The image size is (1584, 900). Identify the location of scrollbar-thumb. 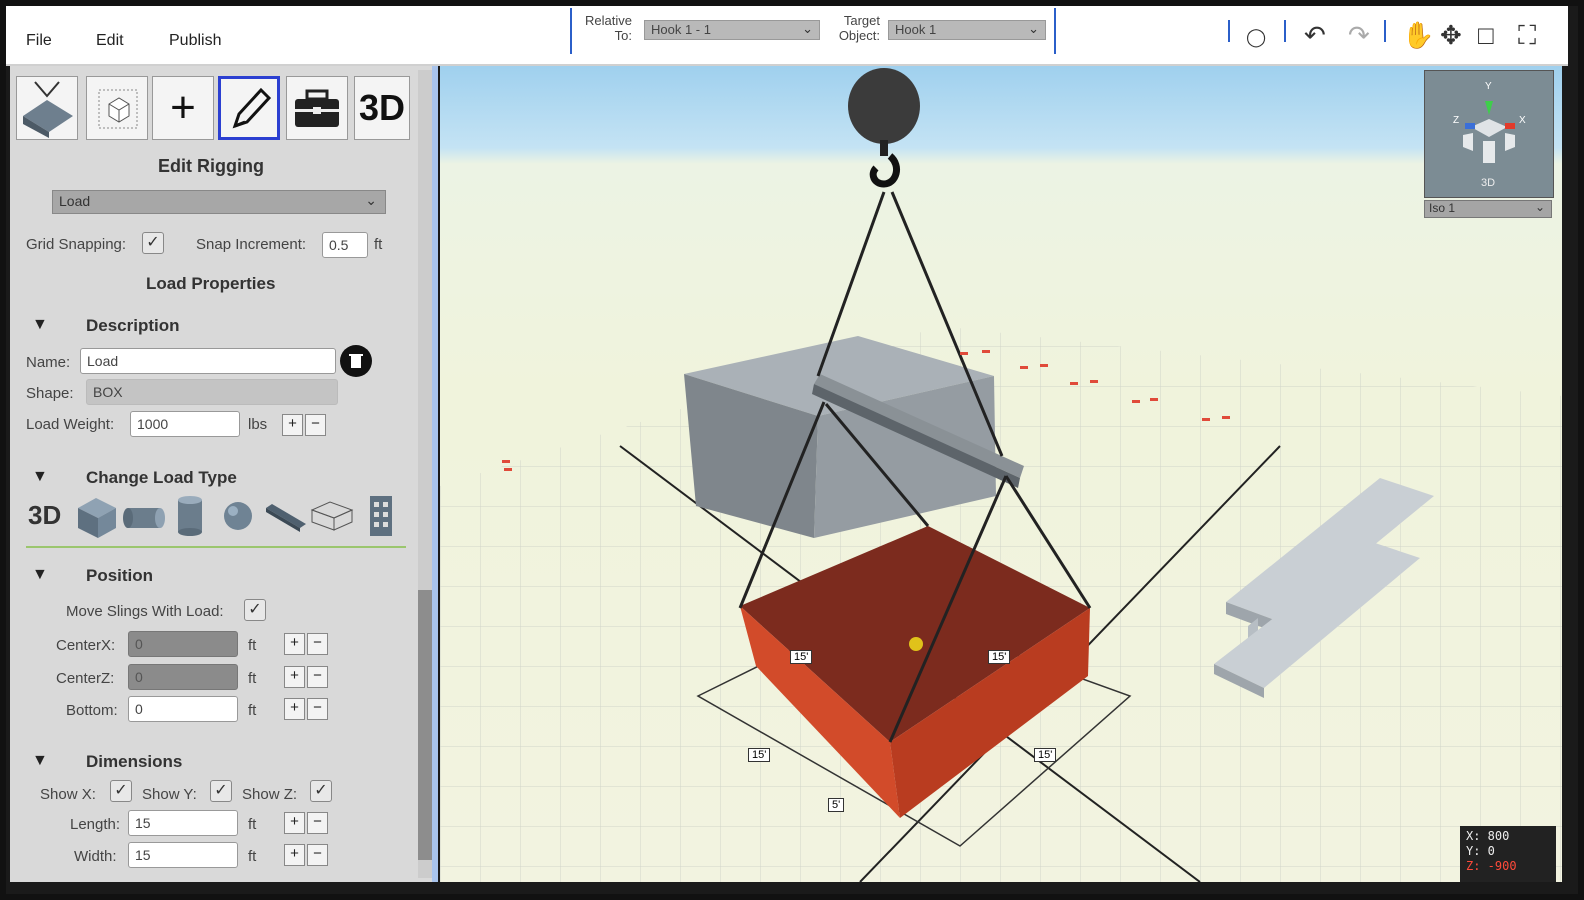
(425, 725).